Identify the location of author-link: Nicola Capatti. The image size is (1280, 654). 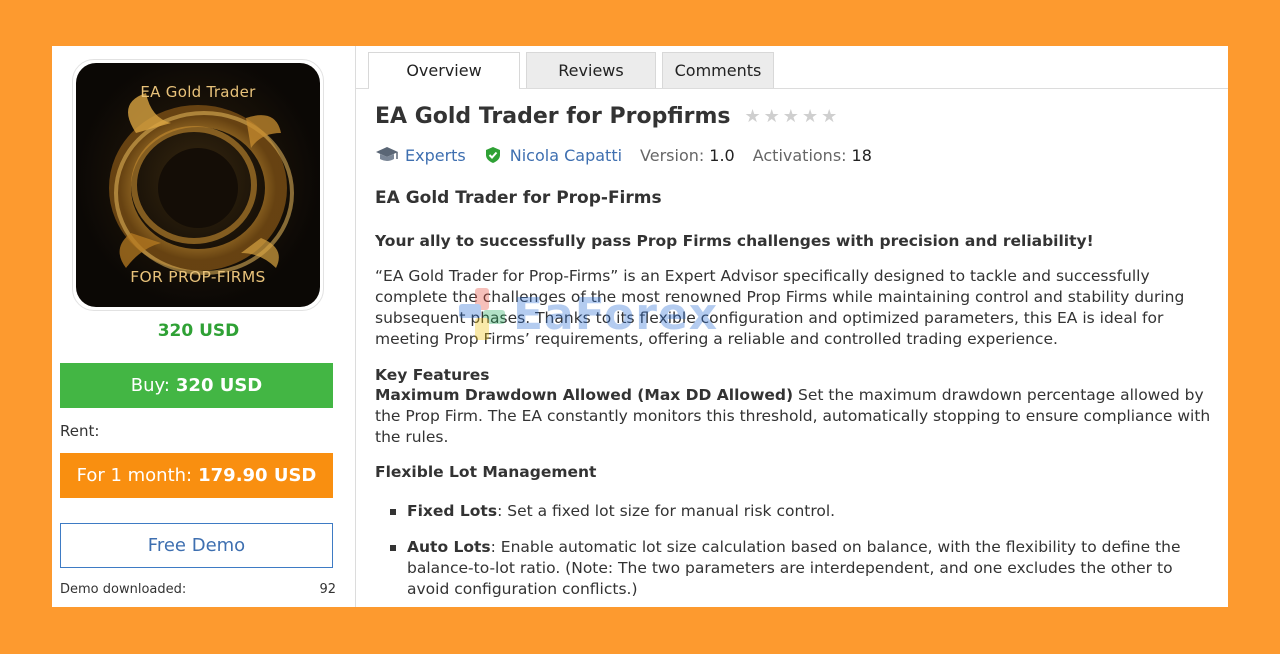
(553, 155).